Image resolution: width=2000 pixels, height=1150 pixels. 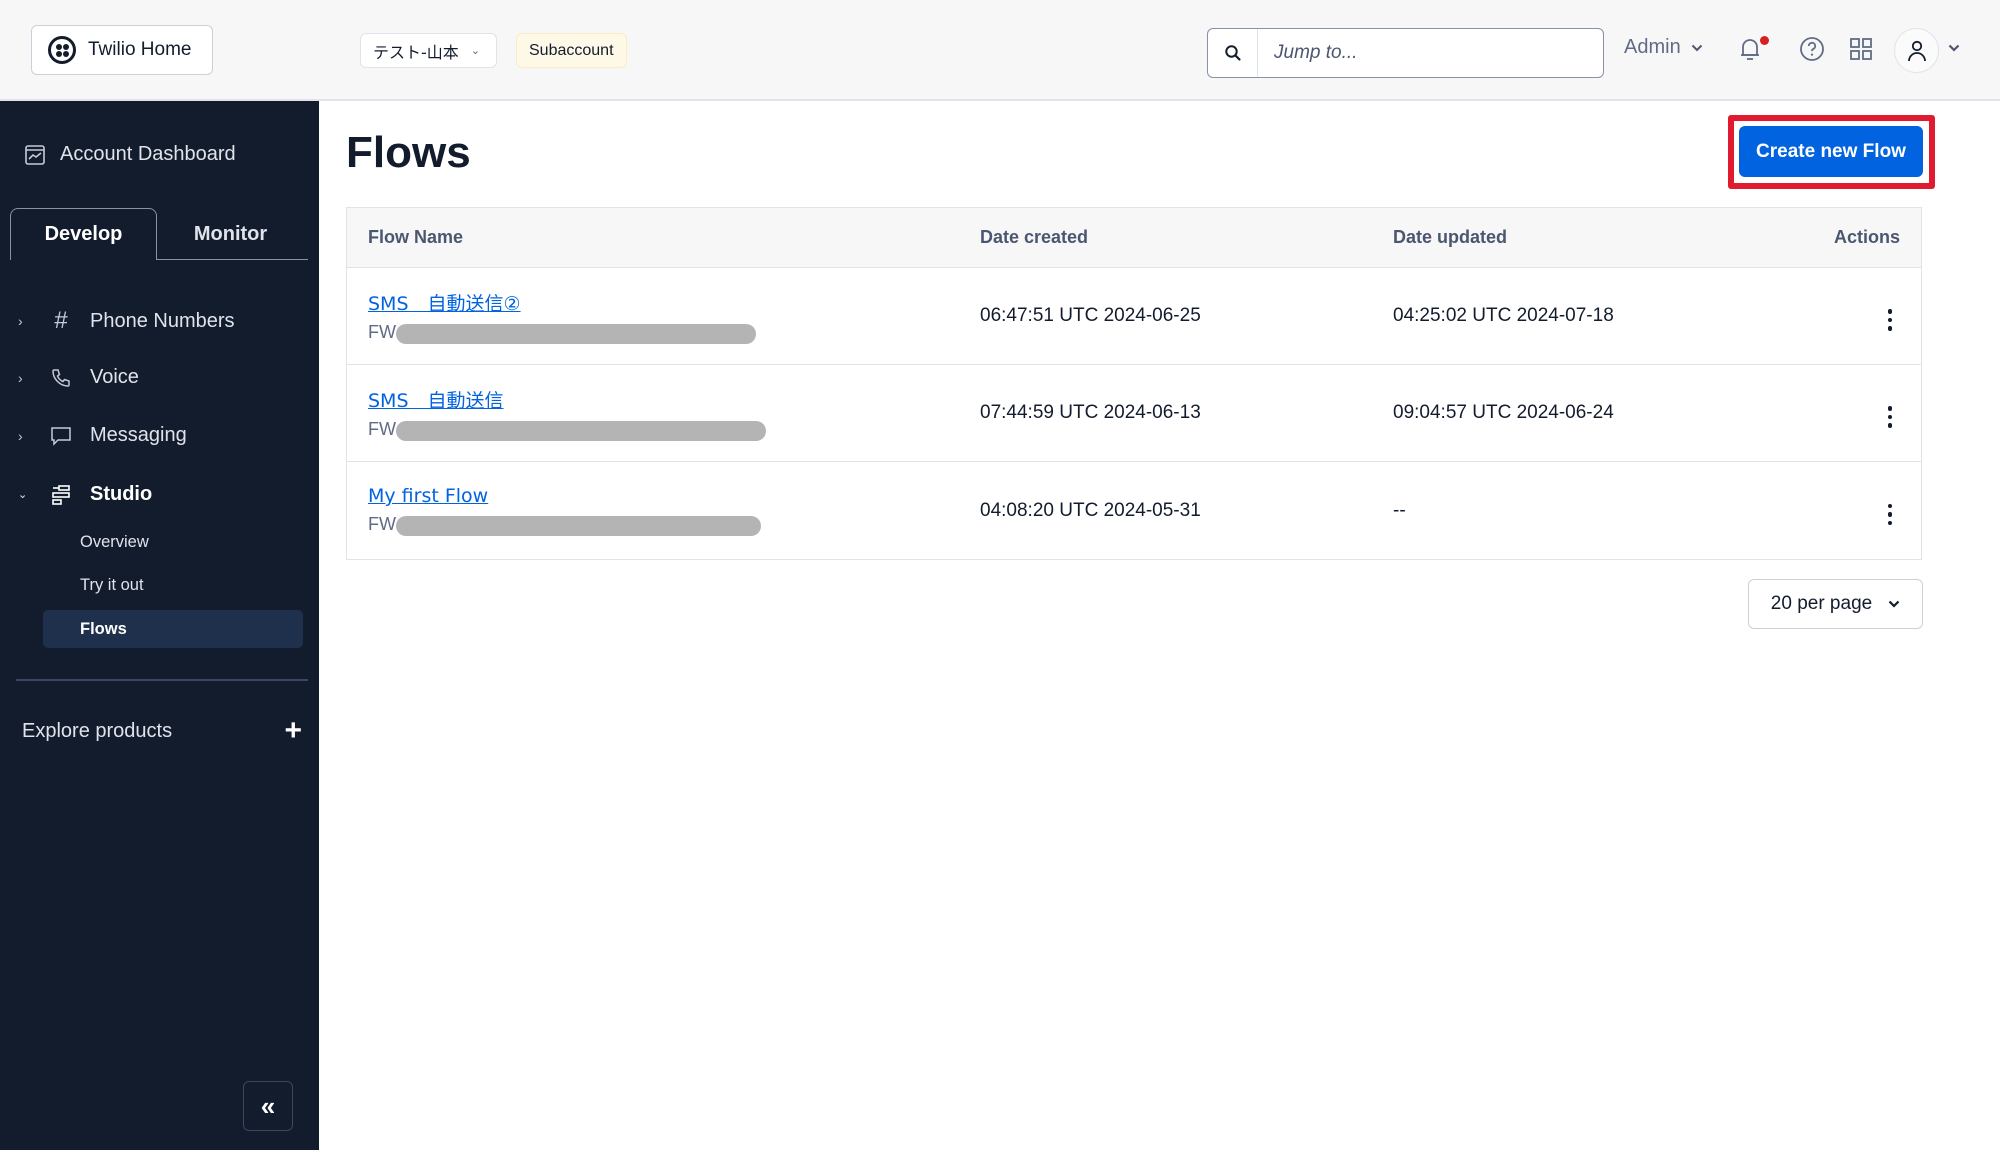 What do you see at coordinates (293, 730) in the screenshot?
I see `plus-icon: +` at bounding box center [293, 730].